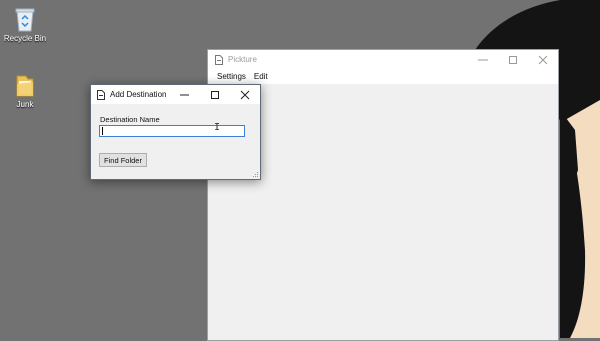 Image resolution: width=600 pixels, height=341 pixels. I want to click on desktop-icon-label: Recycle Bin, so click(25, 38).